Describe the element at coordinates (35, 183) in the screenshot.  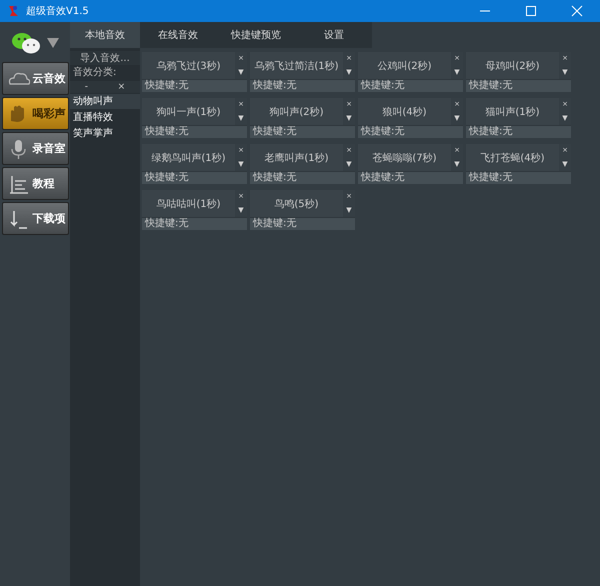
I see `nav-button: 教程` at that location.